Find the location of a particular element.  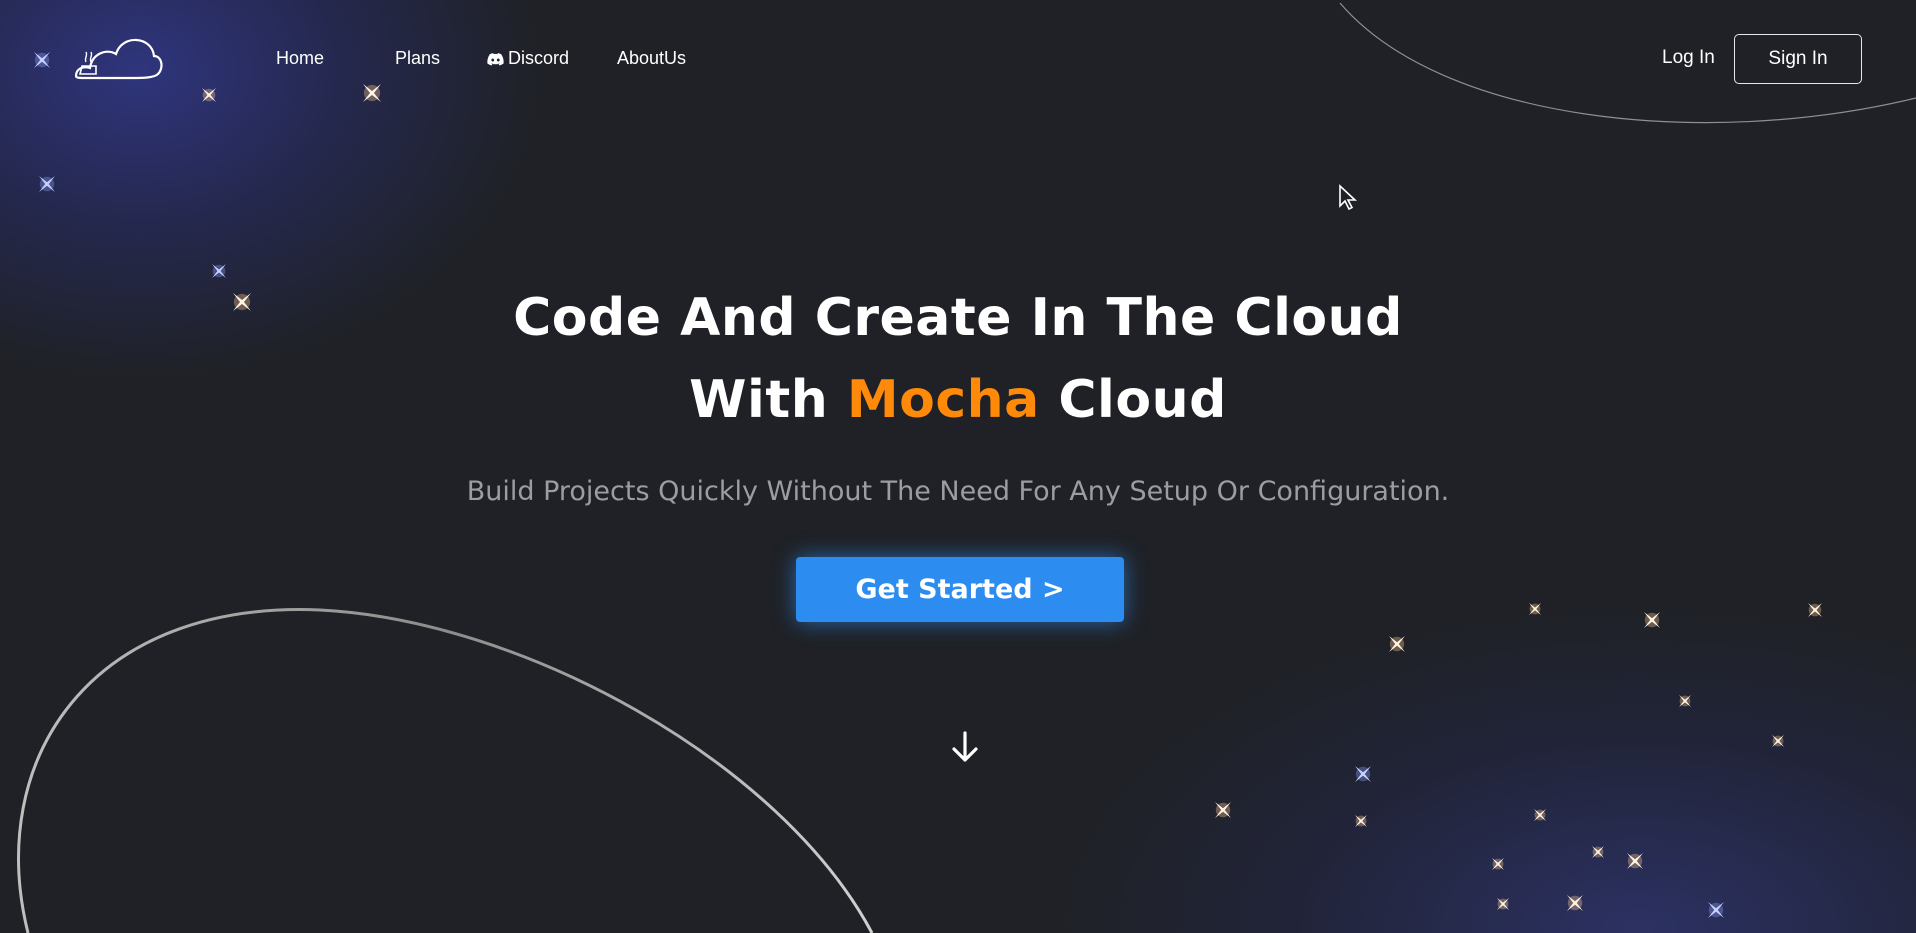

hero-title-prefix: With is located at coordinates (768, 400).